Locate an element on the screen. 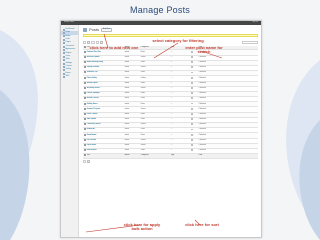 Image resolution: width=320 pixels, height=240 pixels. add-new-button: Add New is located at coordinates (107, 30).